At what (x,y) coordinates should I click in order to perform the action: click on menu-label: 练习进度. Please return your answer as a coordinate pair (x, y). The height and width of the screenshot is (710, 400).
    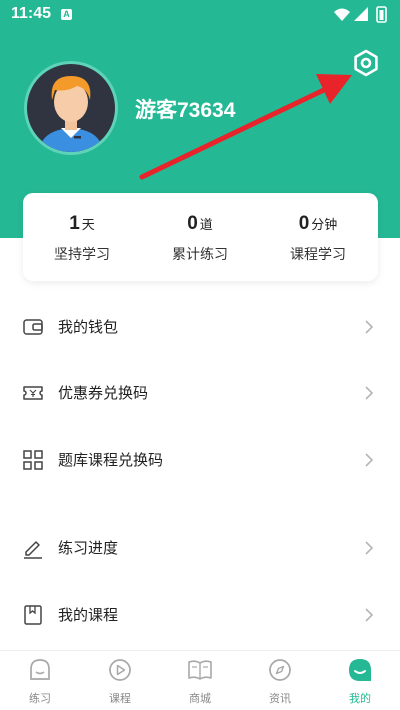
    Looking at the image, I should click on (88, 548).